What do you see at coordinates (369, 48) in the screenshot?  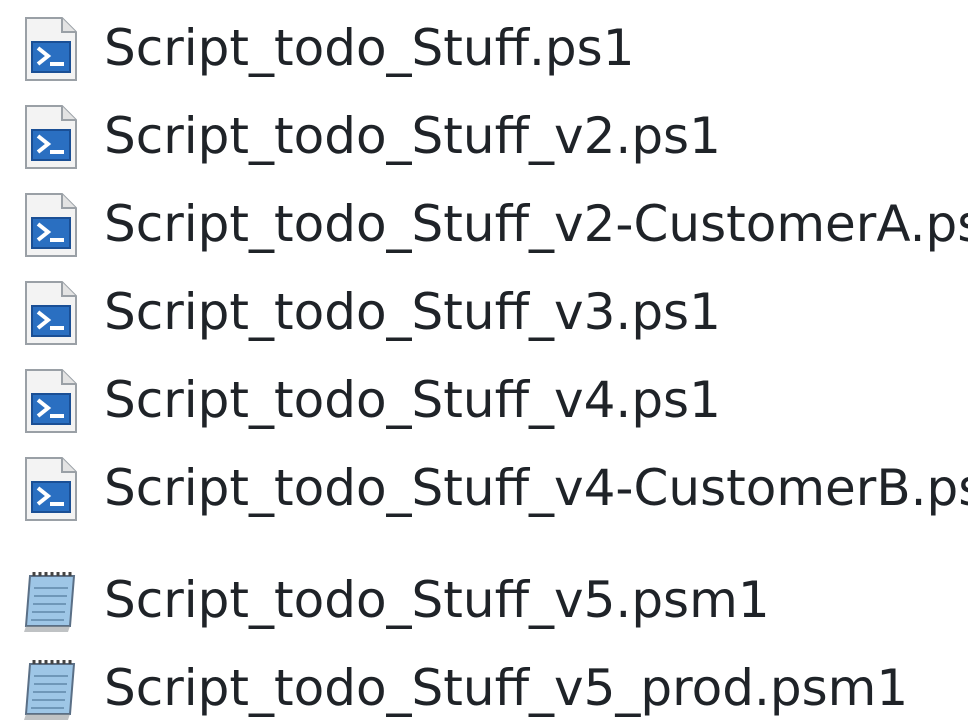 I see `file-name: Script_todo_Stuff.ps1` at bounding box center [369, 48].